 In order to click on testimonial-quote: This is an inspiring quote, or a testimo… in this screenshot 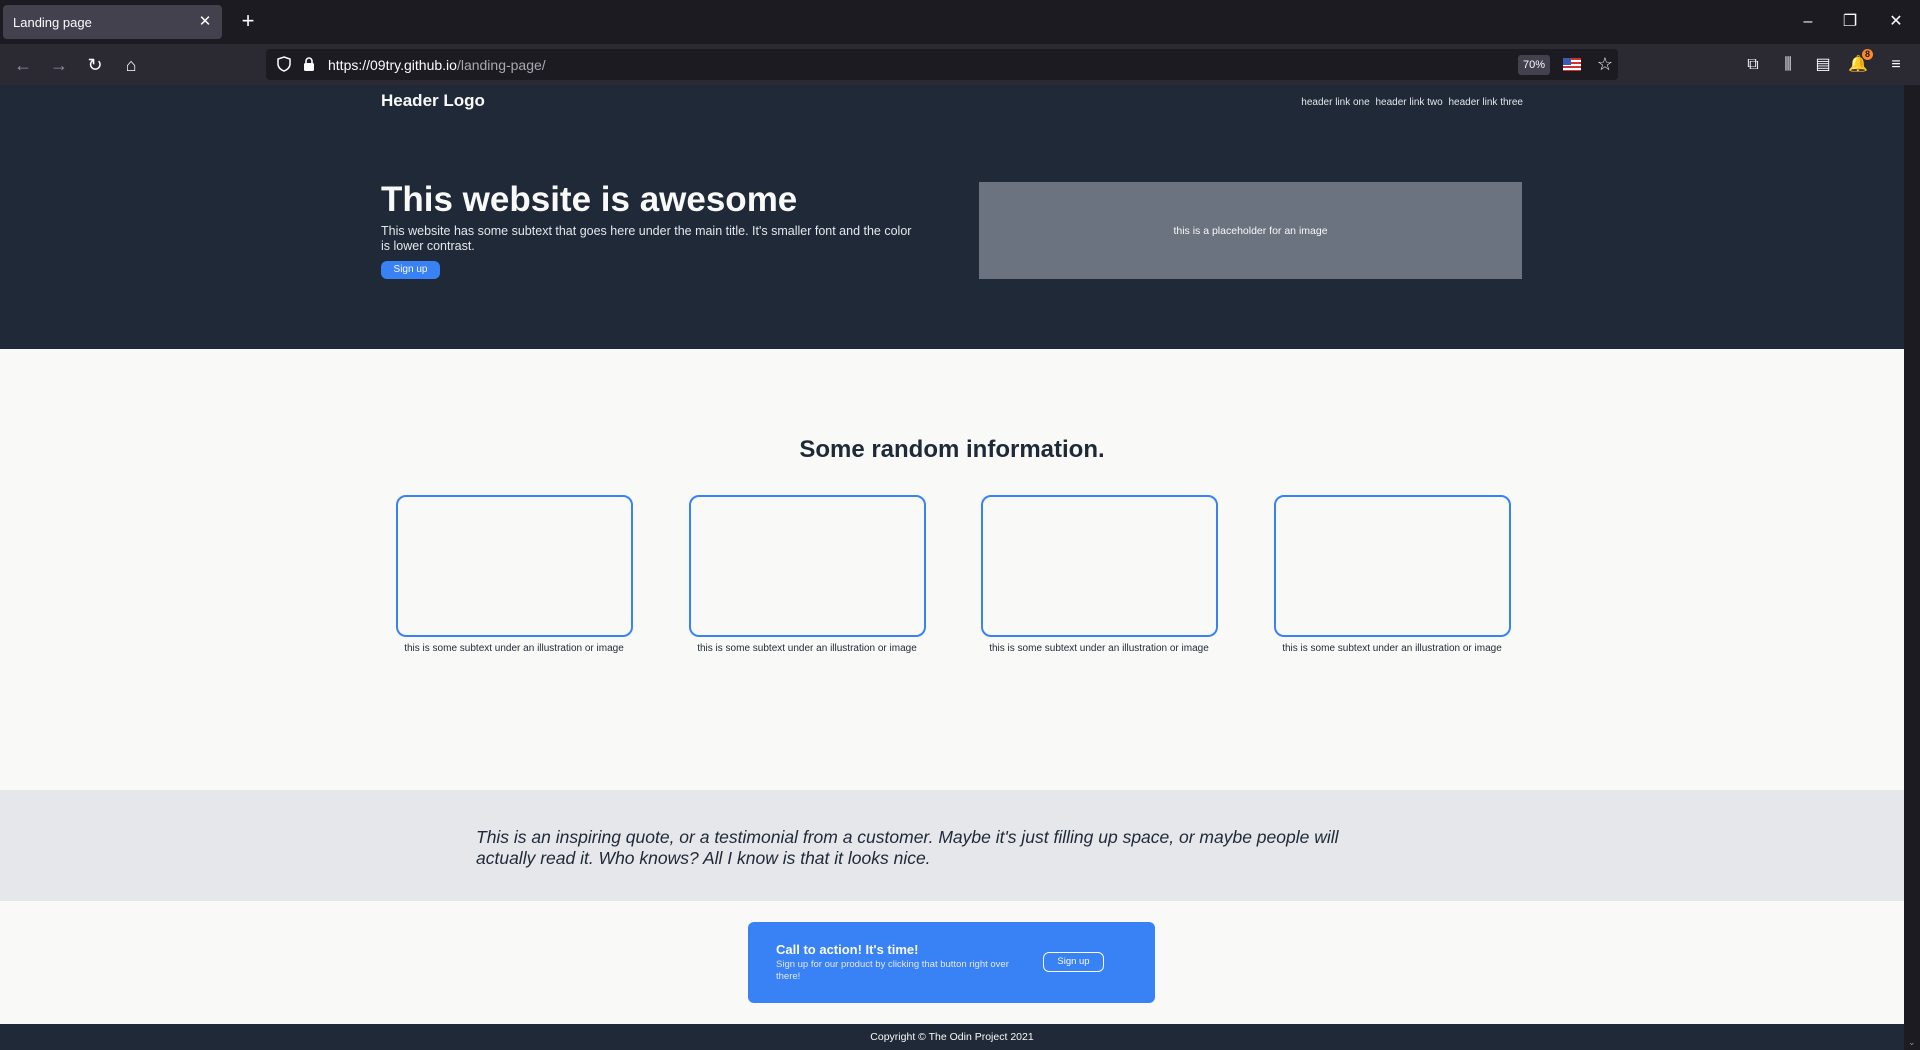, I will do `click(907, 847)`.